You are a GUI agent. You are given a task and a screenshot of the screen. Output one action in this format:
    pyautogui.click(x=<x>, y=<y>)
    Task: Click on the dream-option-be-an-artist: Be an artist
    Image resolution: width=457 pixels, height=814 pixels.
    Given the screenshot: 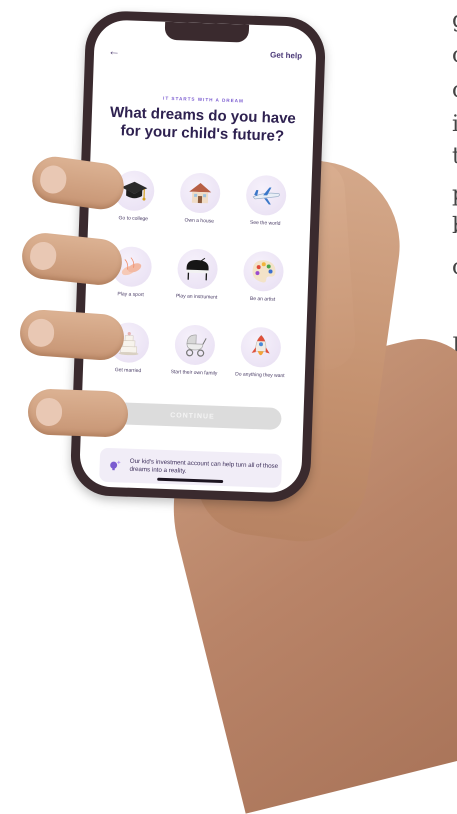 What is the action you would take?
    pyautogui.click(x=263, y=285)
    